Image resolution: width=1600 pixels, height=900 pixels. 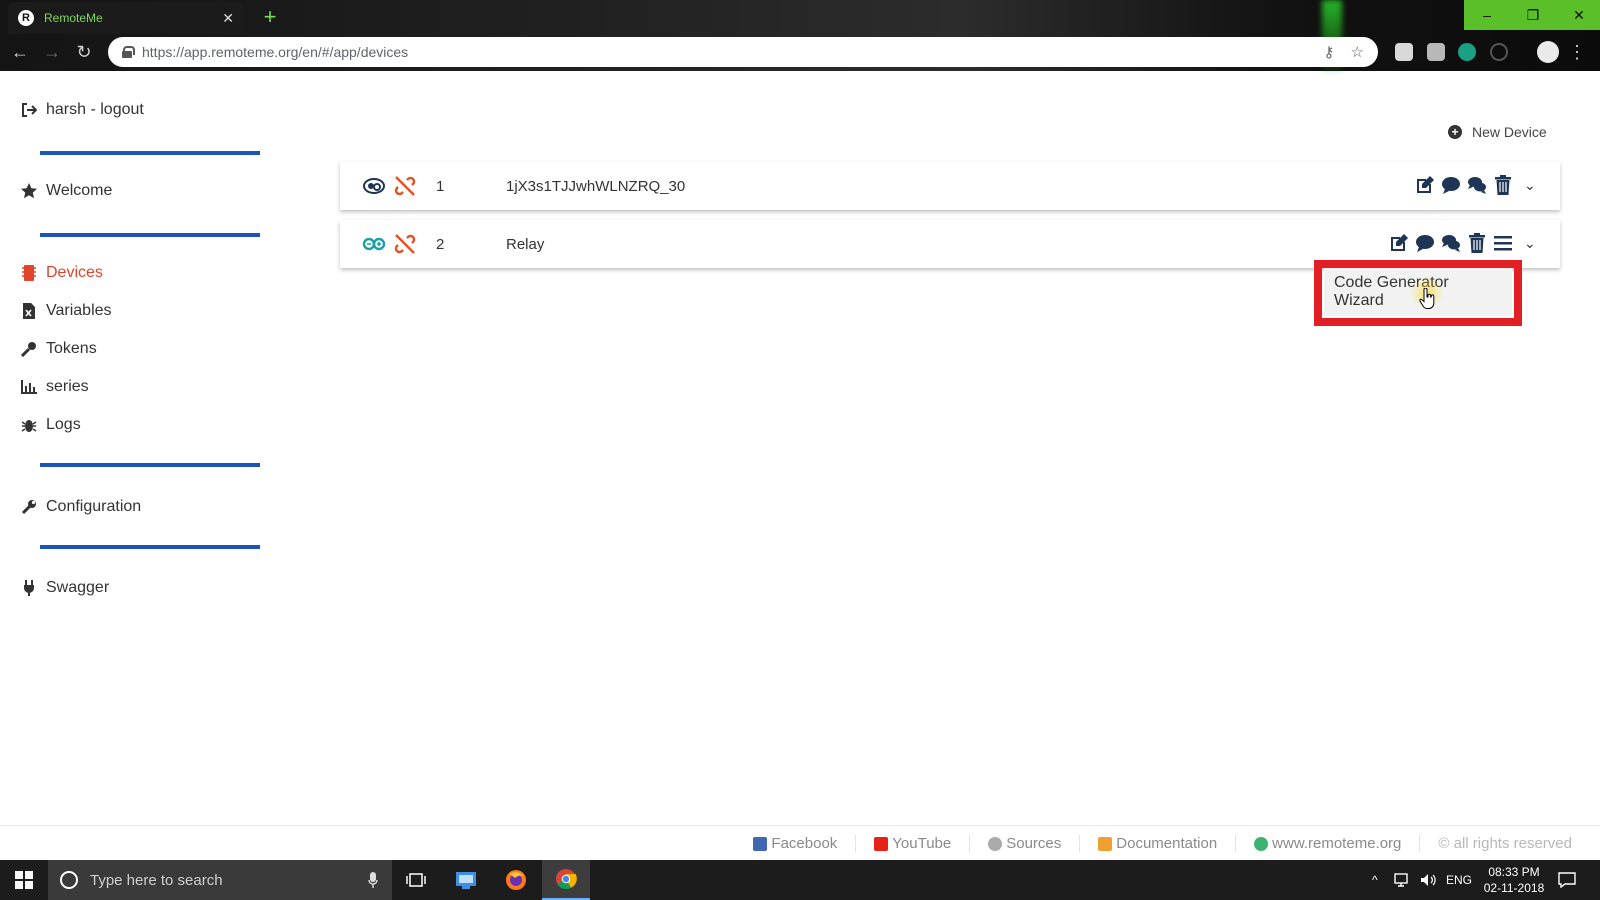 What do you see at coordinates (270, 18) in the screenshot?
I see `new-tab-button: +` at bounding box center [270, 18].